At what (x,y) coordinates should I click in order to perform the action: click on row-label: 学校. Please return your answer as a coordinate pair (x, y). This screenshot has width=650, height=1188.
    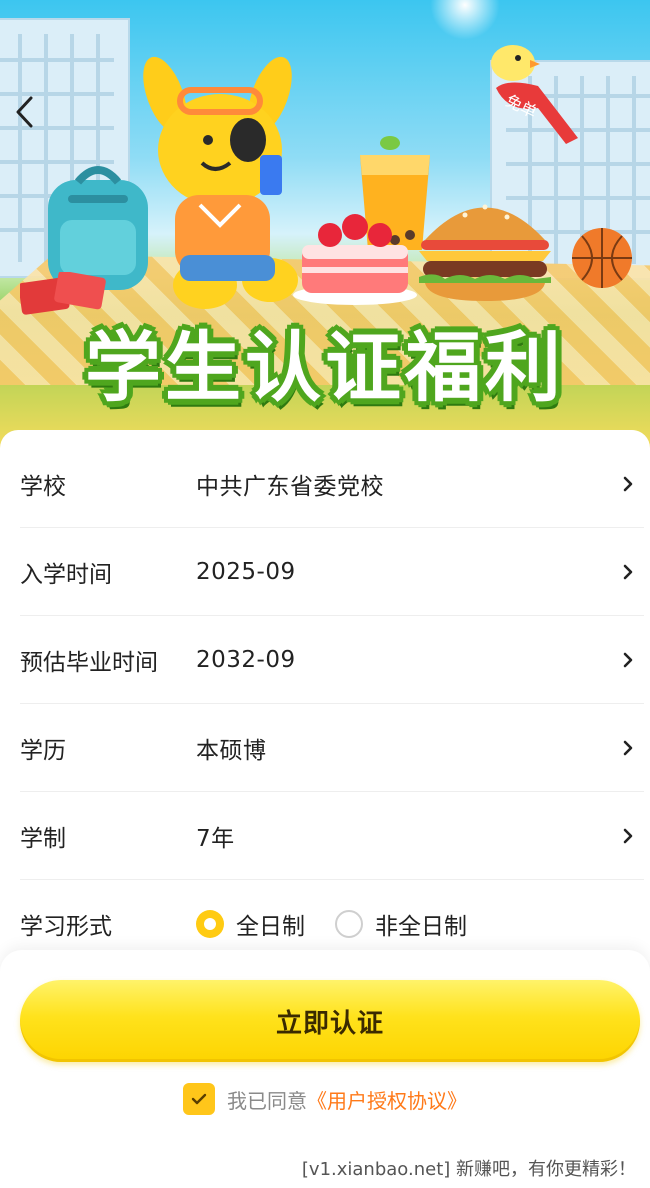
    Looking at the image, I should click on (43, 486).